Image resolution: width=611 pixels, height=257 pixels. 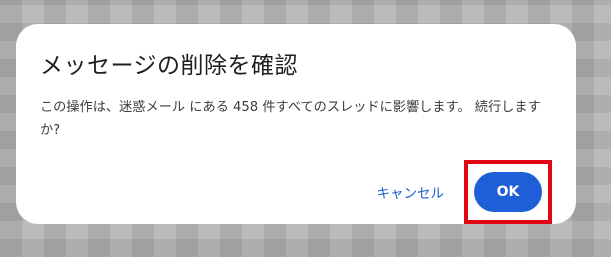 I want to click on cancel-button: キャンセル, so click(x=411, y=192).